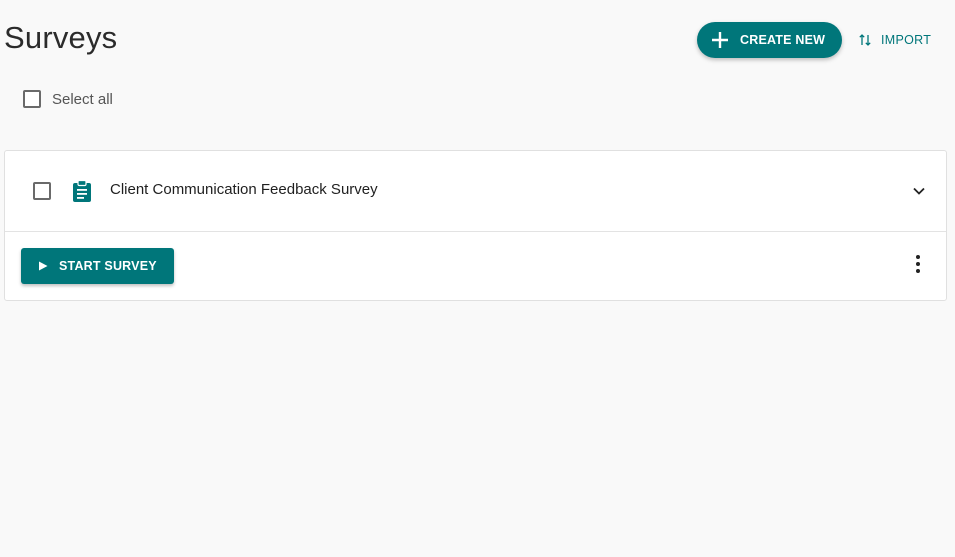 The image size is (955, 557). Describe the element at coordinates (918, 264) in the screenshot. I see `more-vertical-icon` at that location.